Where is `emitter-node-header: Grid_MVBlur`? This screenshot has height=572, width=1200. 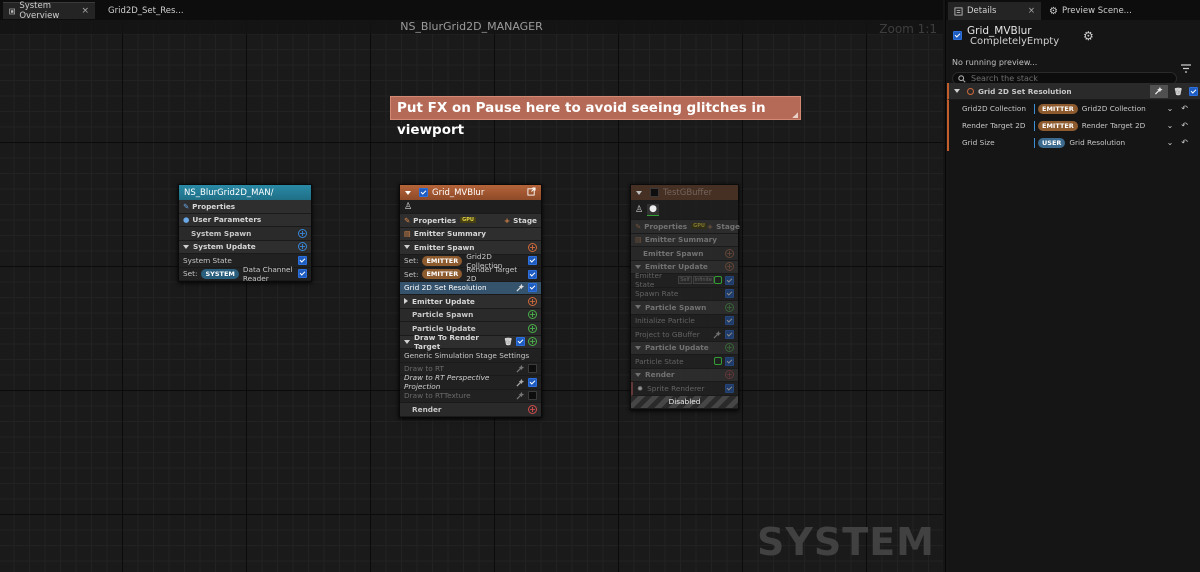
emitter-node-header: Grid_MVBlur is located at coordinates (470, 192).